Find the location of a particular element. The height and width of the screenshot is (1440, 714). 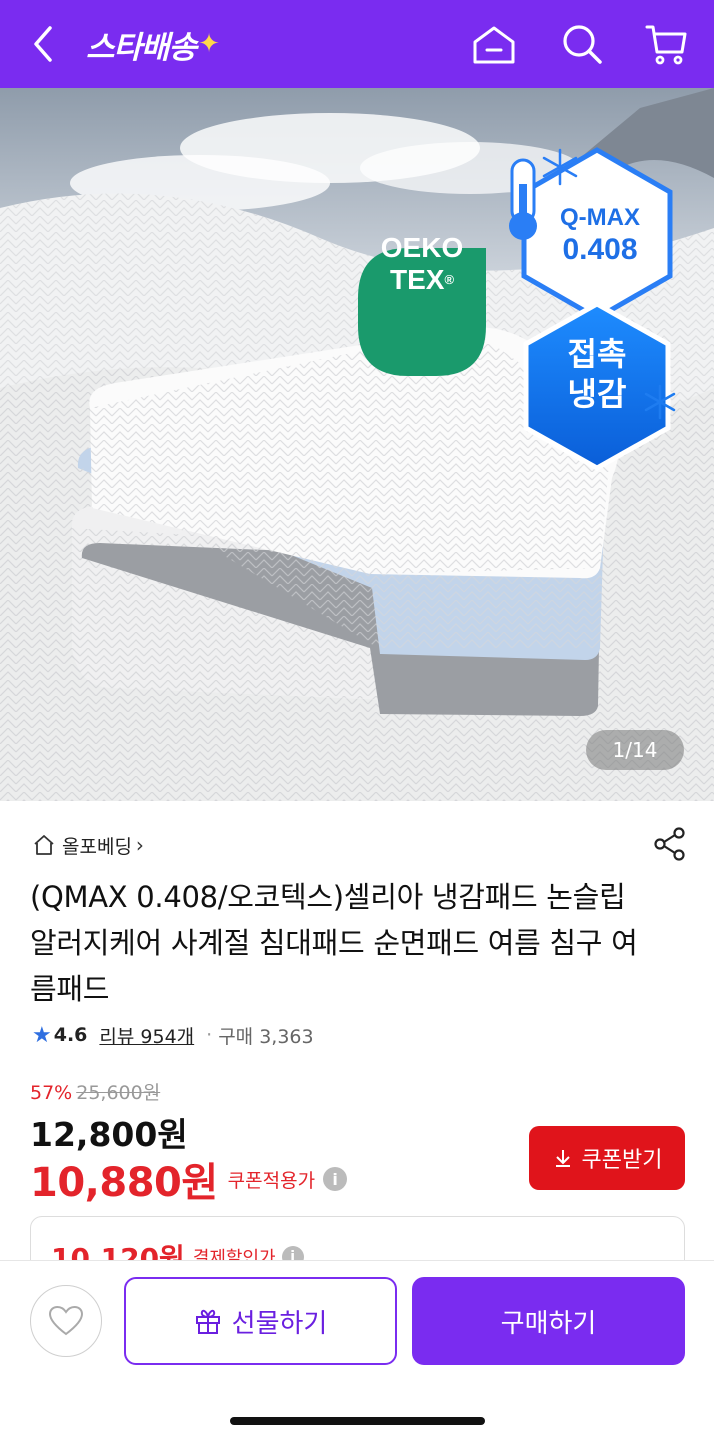

share-icon is located at coordinates (669, 844).